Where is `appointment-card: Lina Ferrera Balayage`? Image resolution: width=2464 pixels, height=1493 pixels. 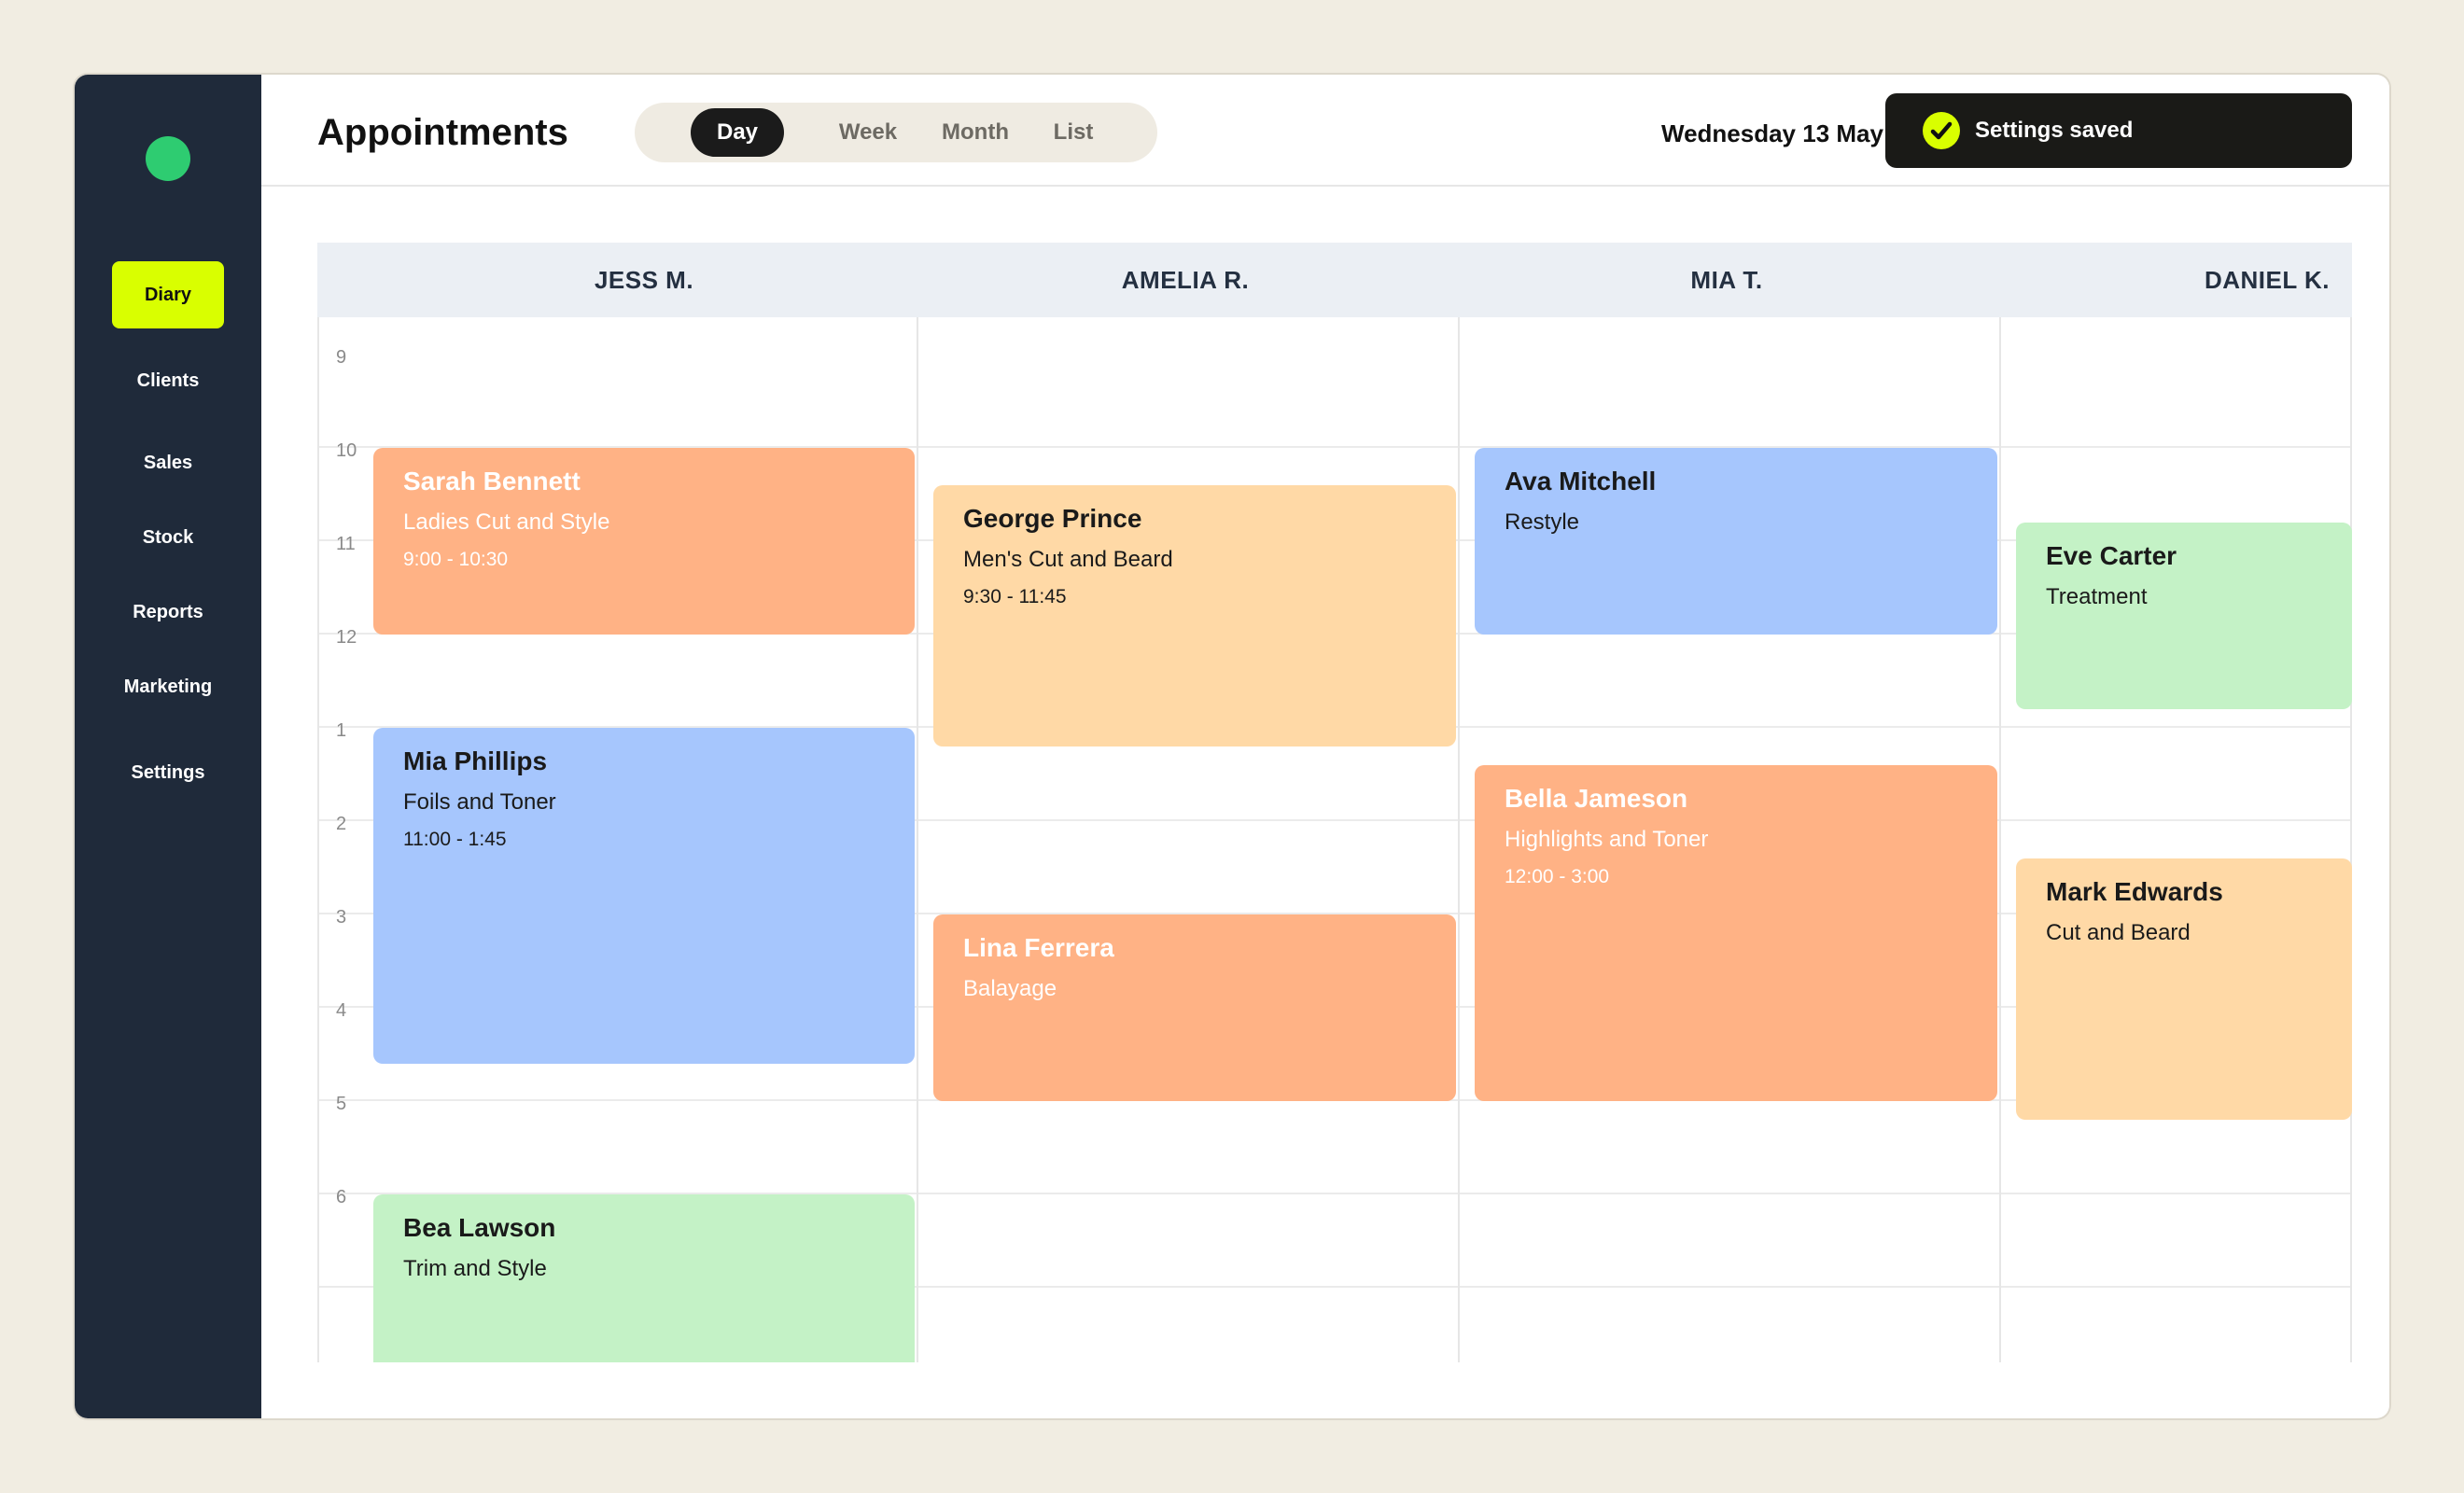
appointment-card: Lina Ferrera Balayage is located at coordinates (1194, 1007).